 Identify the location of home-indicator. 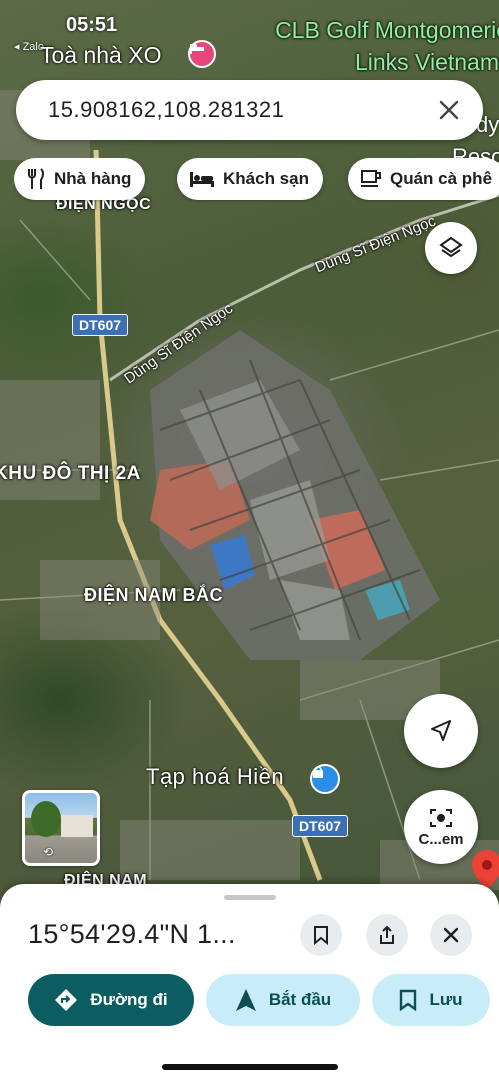
(250, 1067).